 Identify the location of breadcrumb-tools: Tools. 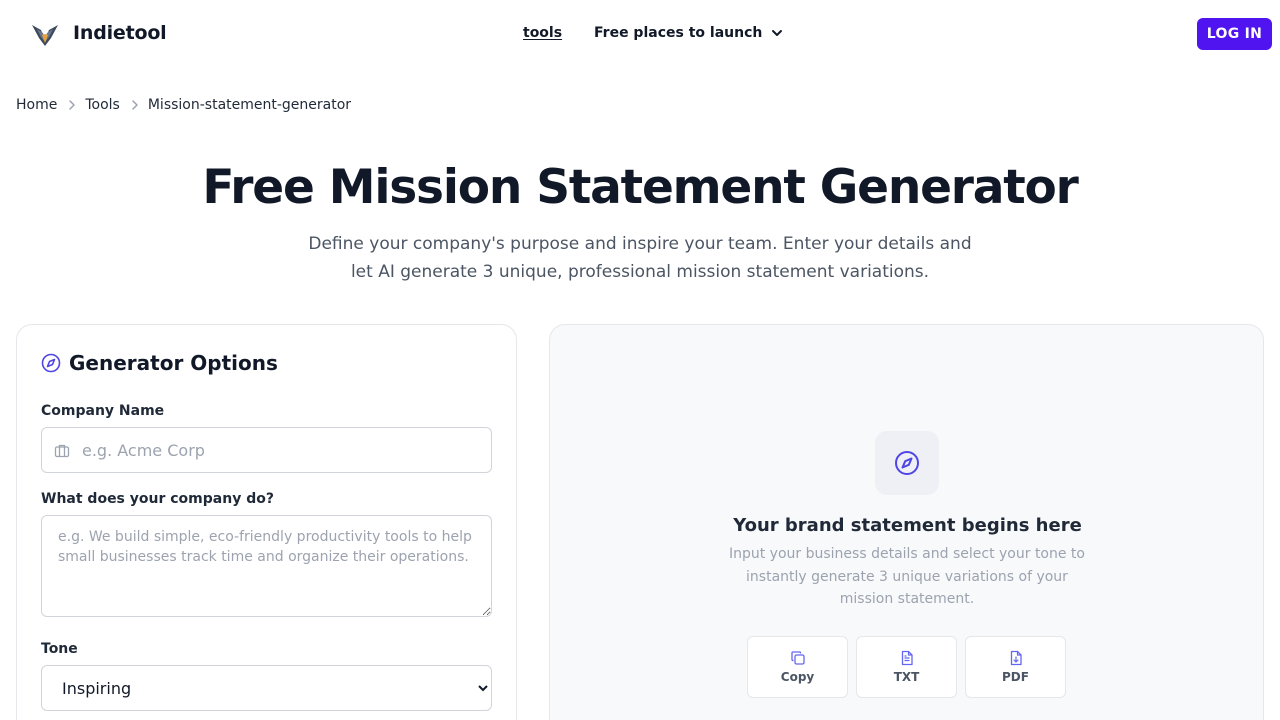
(102, 105).